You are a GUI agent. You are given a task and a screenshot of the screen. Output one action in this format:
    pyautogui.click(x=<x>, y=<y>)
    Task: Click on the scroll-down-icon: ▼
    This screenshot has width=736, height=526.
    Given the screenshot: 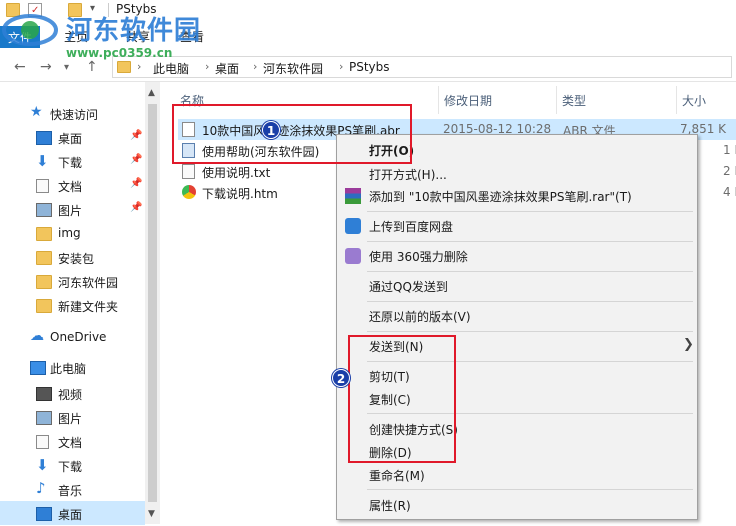 What is the action you would take?
    pyautogui.click(x=151, y=514)
    